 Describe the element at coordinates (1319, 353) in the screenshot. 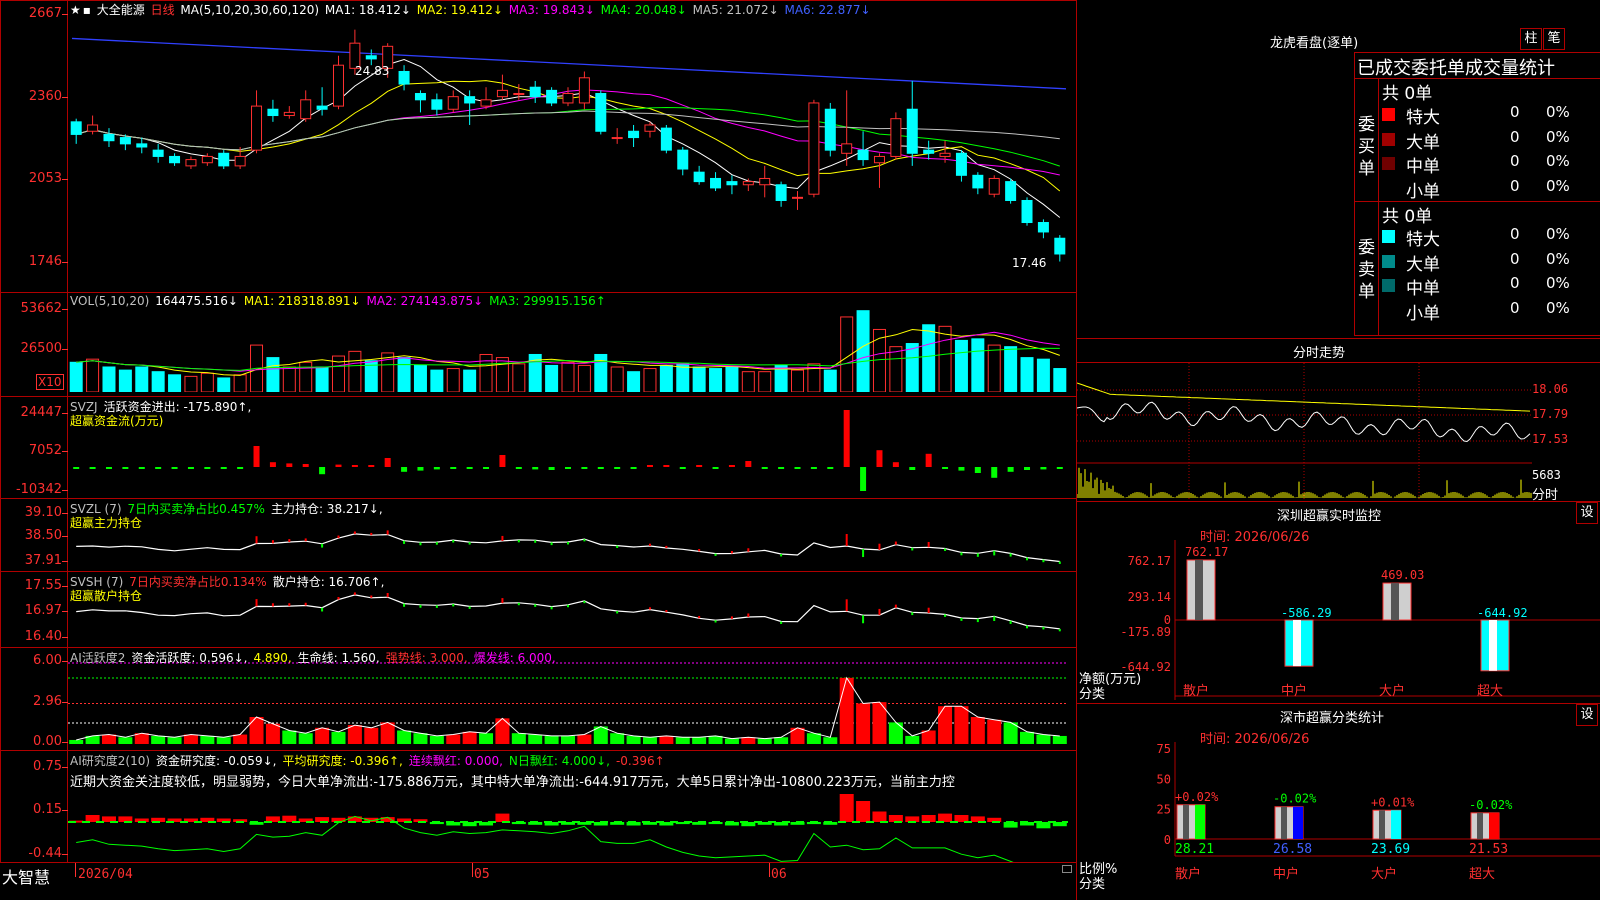

I see `fenshi-title: 分时走势` at that location.